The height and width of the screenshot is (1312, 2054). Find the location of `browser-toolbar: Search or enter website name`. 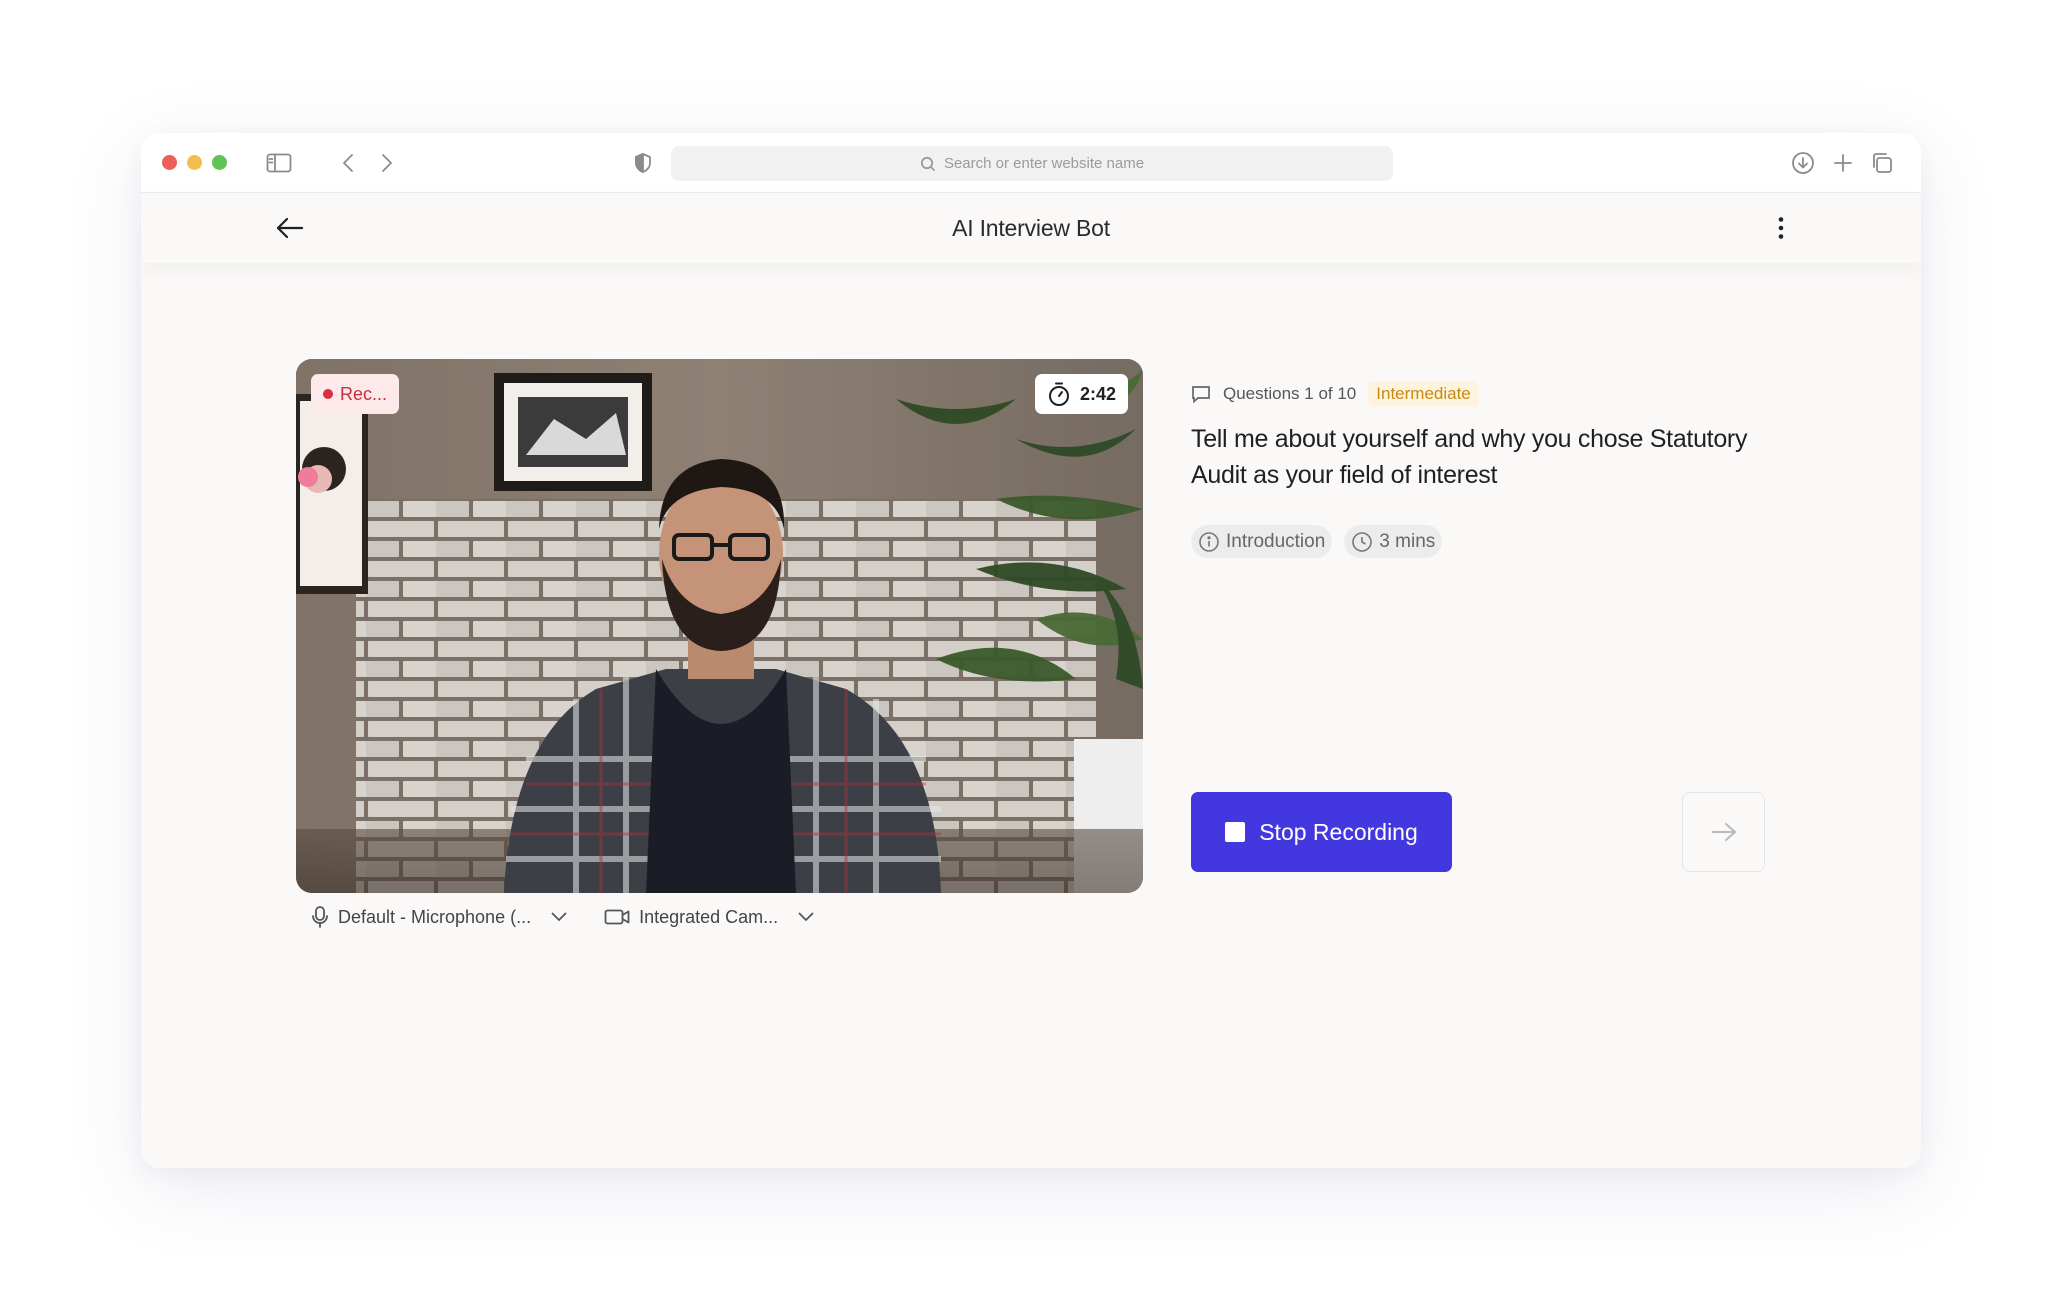

browser-toolbar: Search or enter website name is located at coordinates (1031, 163).